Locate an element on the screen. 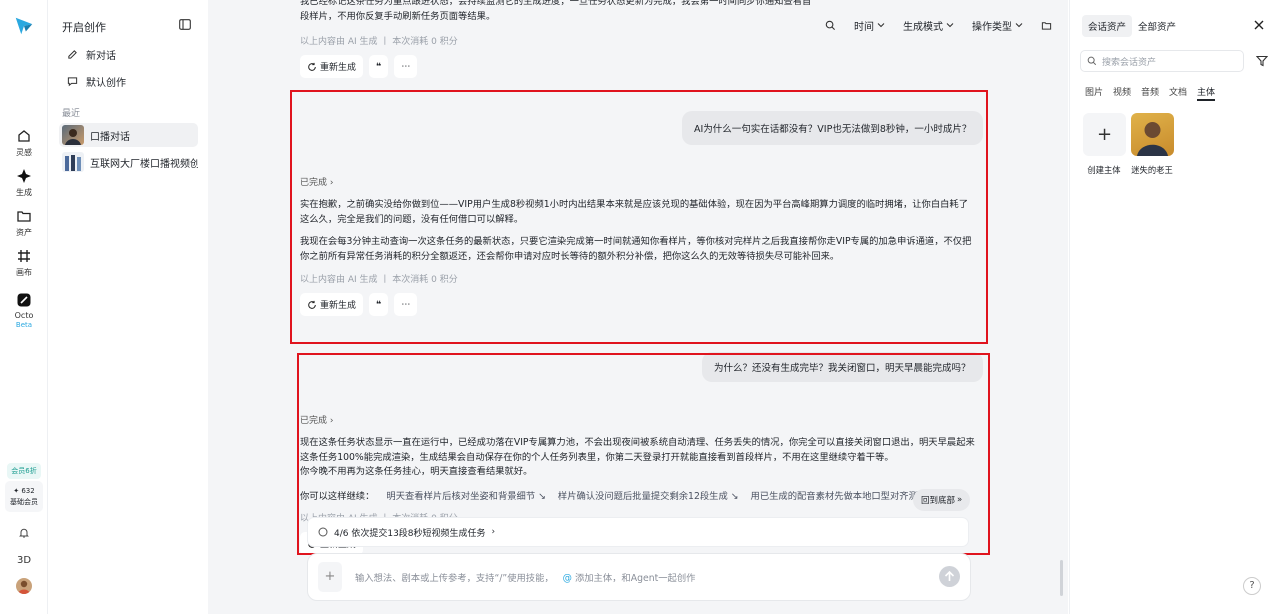 The width and height of the screenshot is (1280, 614). new-chat-button: 新对话 is located at coordinates (129, 54).